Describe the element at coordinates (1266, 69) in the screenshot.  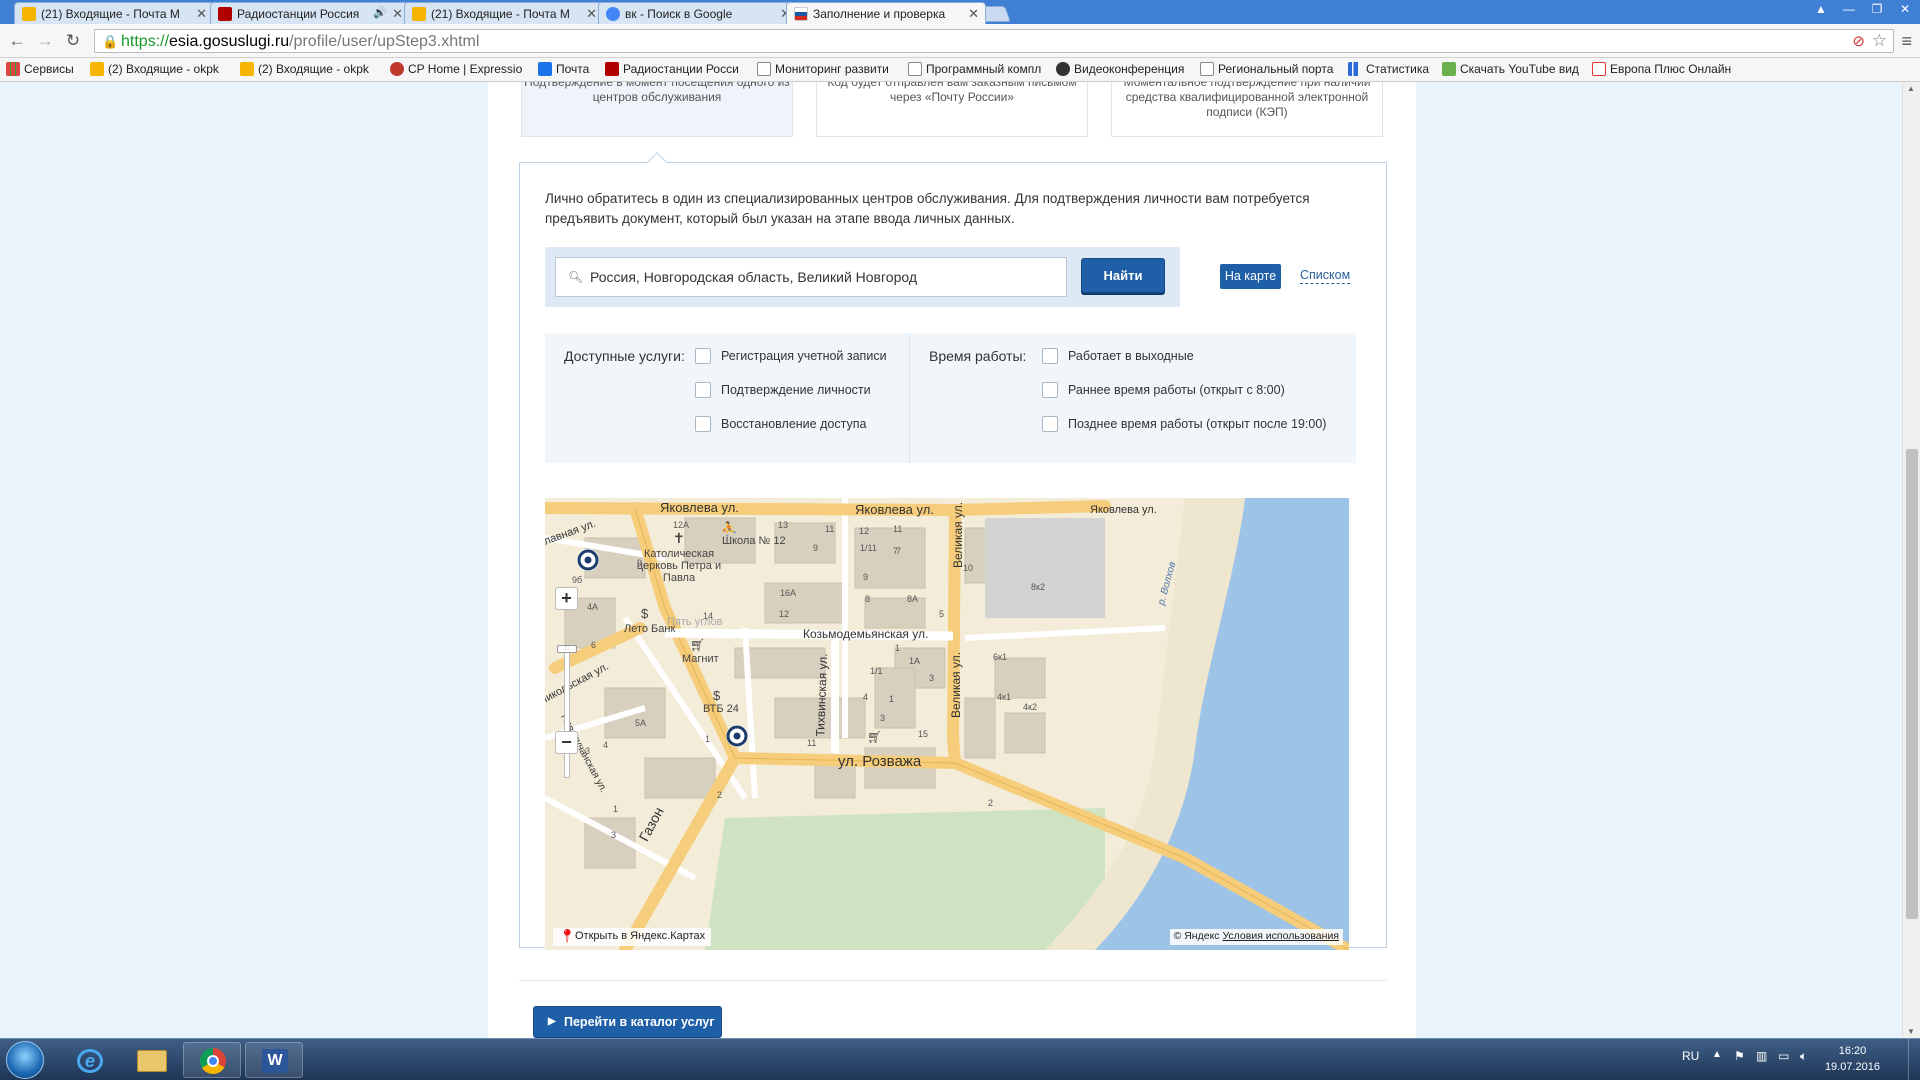
I see `bookmark-item: Региональный порта` at that location.